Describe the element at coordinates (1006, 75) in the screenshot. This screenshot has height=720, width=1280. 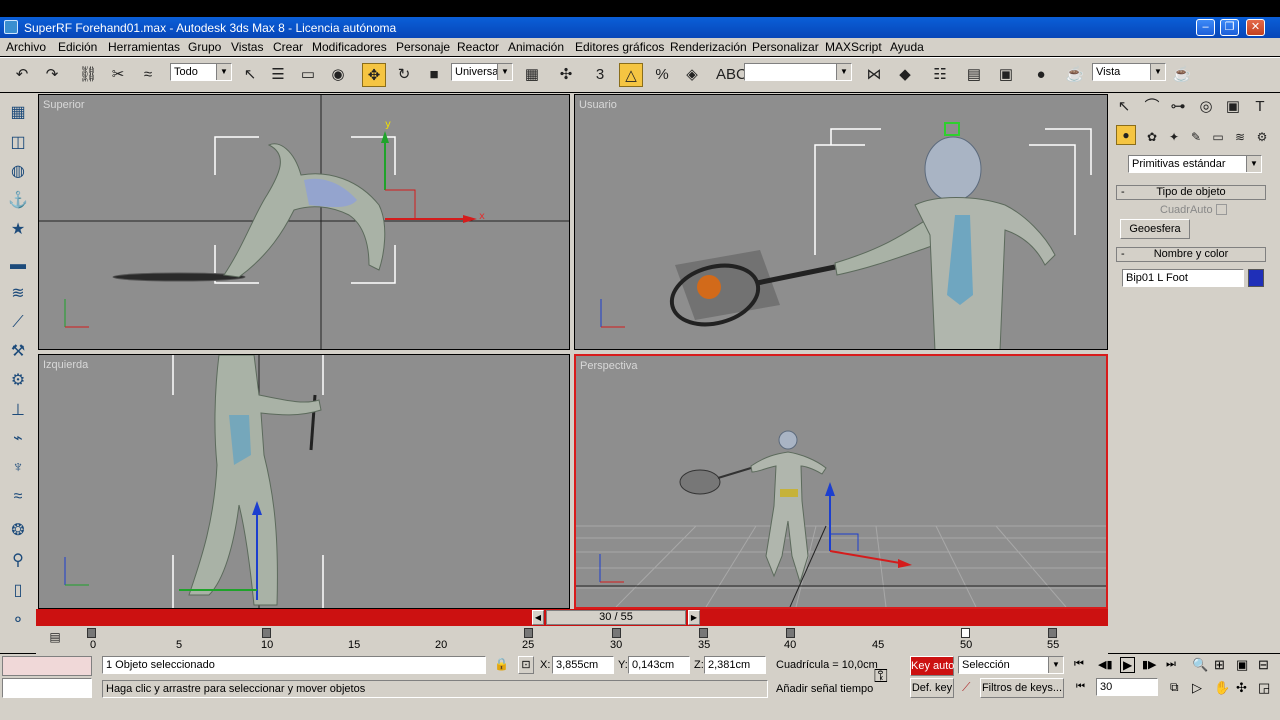
I see `schematic-view-icon: ▣` at that location.